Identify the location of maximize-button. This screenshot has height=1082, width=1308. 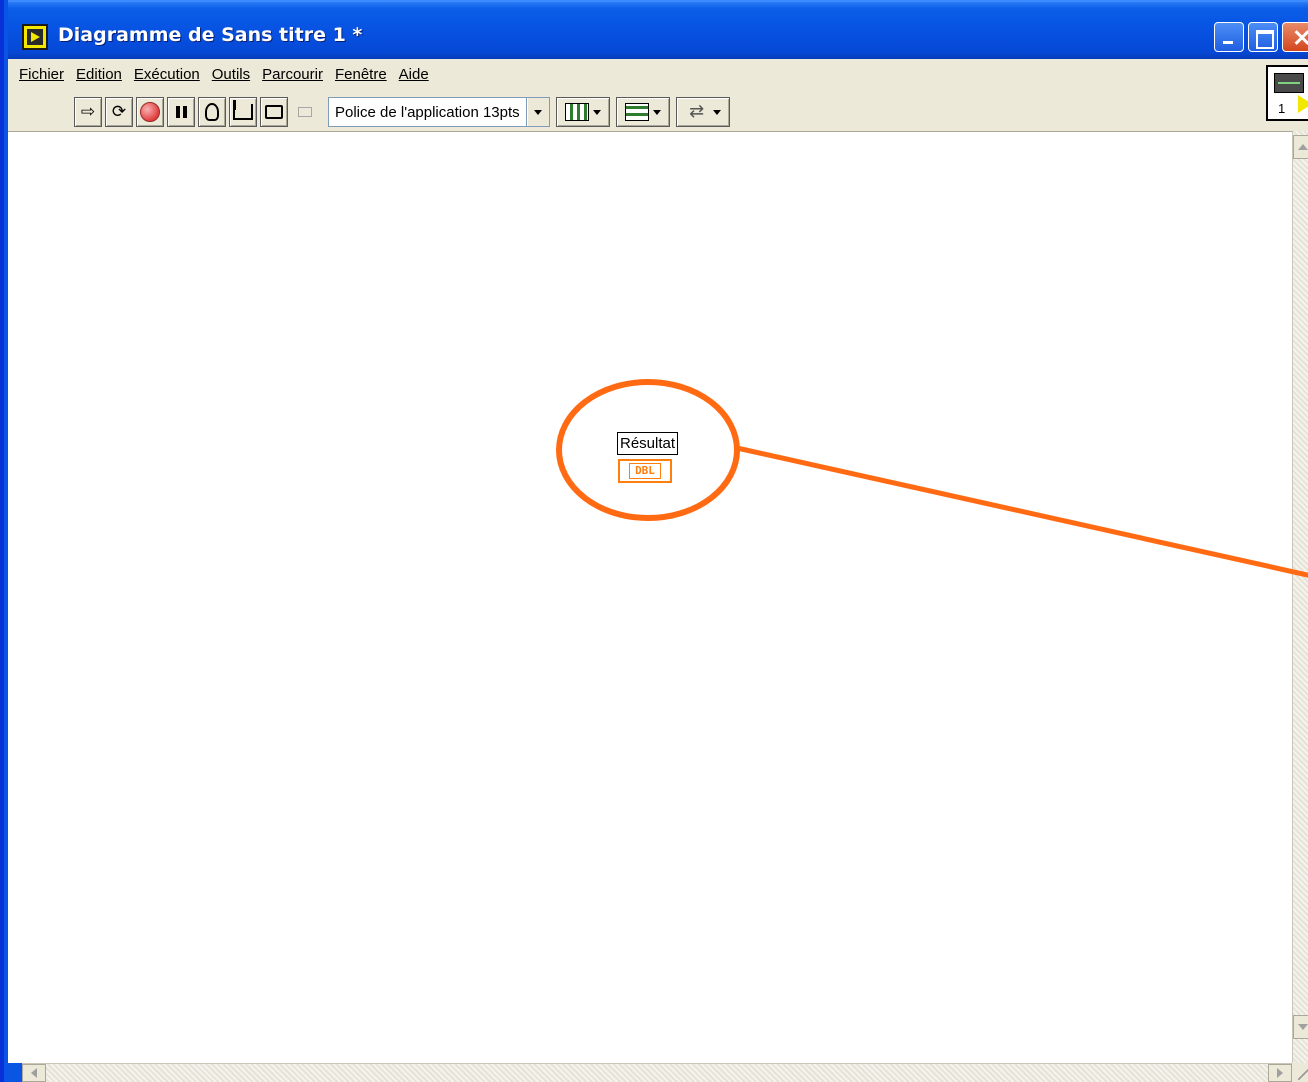
(1263, 37).